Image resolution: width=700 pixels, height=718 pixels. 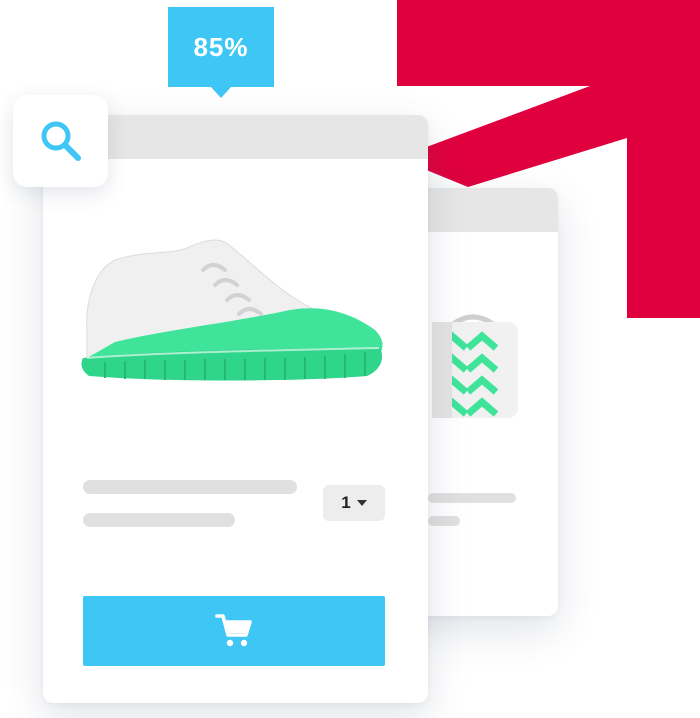 I want to click on duffel-bag-image, so click(x=475, y=366).